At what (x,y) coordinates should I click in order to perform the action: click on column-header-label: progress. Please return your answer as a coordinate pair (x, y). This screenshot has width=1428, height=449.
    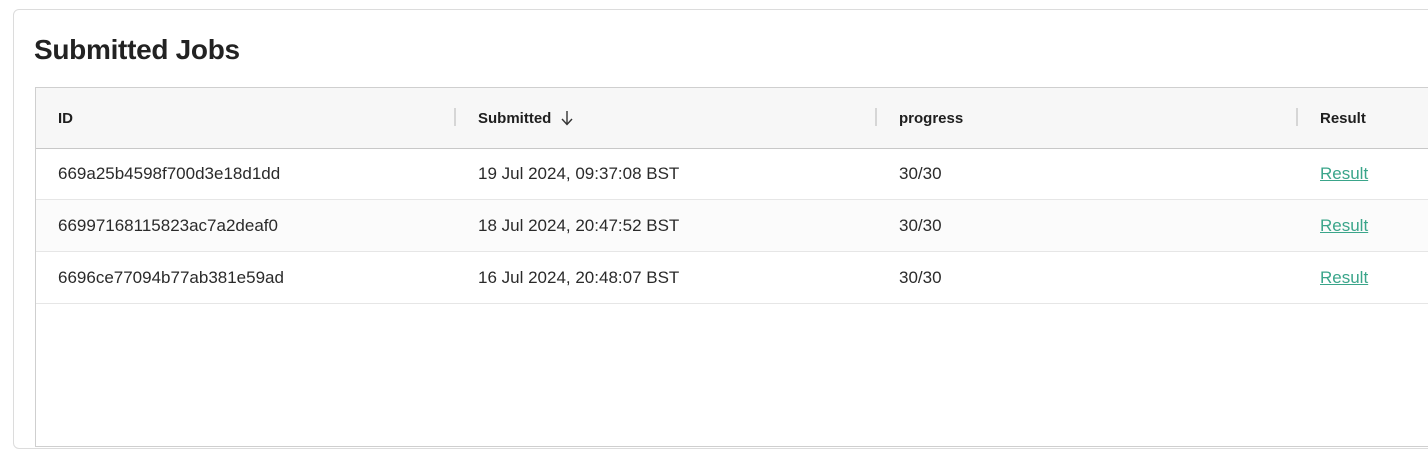
    Looking at the image, I should click on (931, 118).